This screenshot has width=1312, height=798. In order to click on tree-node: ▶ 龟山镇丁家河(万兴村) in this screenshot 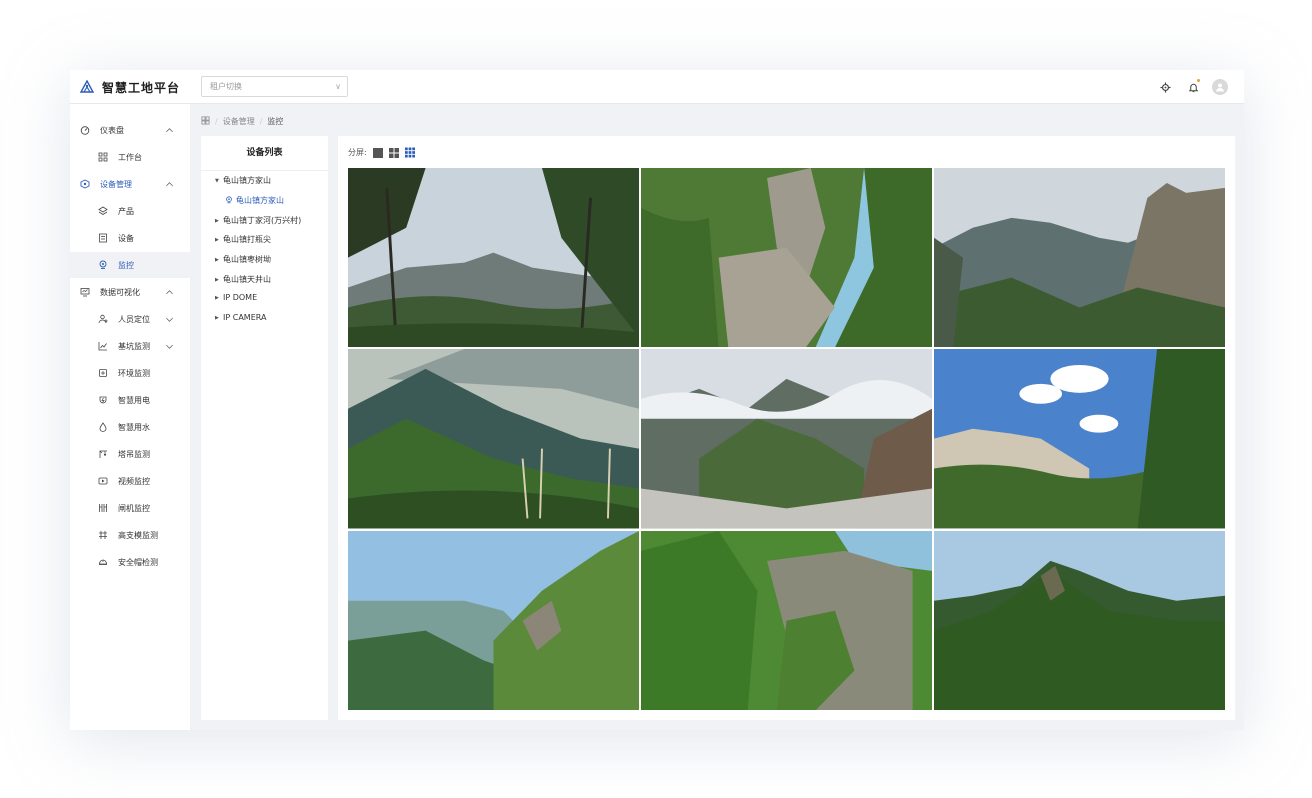, I will do `click(258, 220)`.